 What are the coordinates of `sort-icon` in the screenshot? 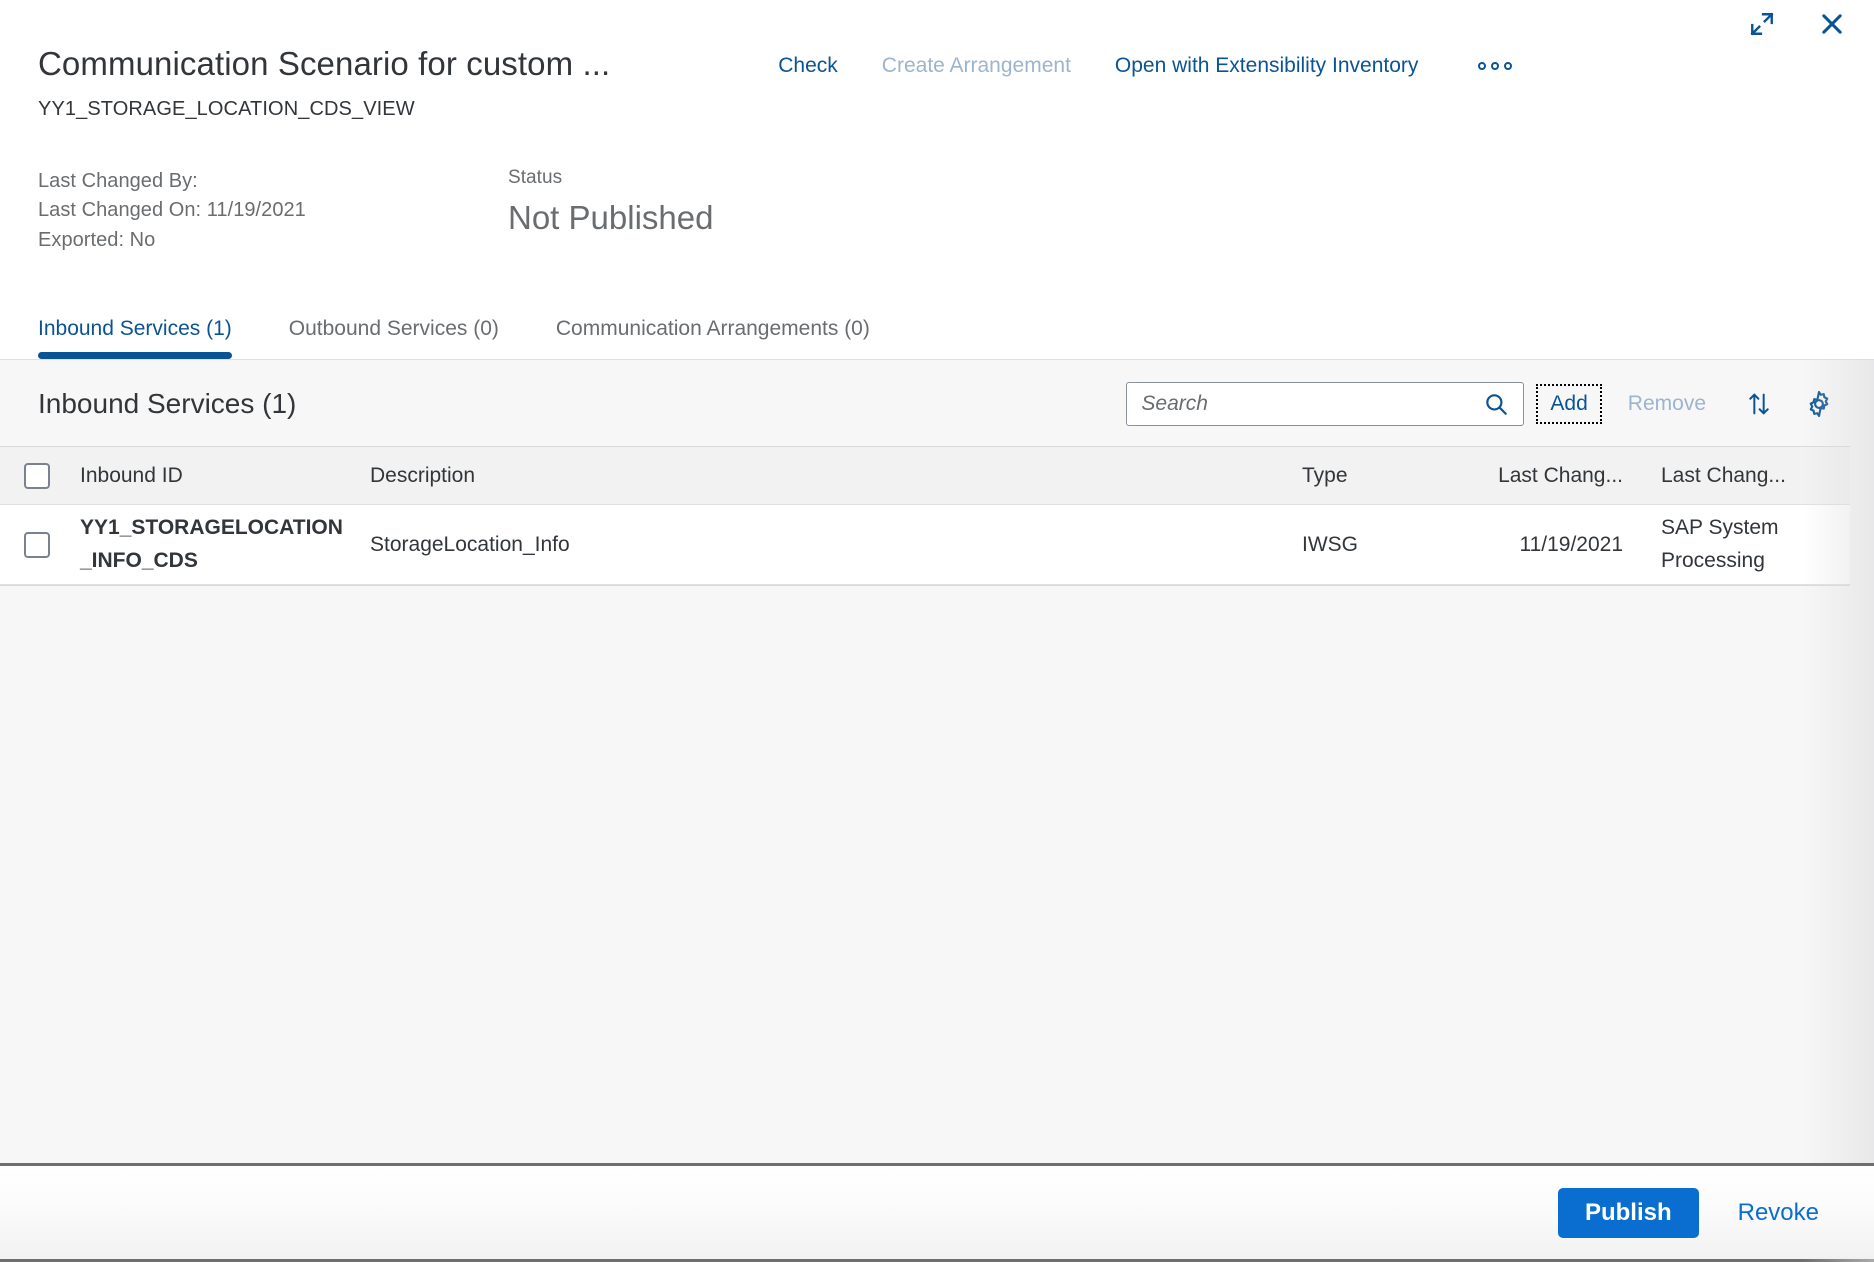 It's located at (1759, 404).